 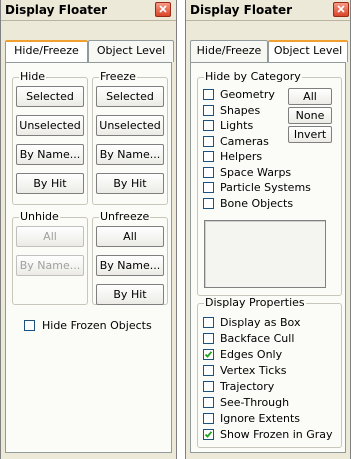 What do you see at coordinates (247, 386) in the screenshot?
I see `display-property-item-label: Trajectory` at bounding box center [247, 386].